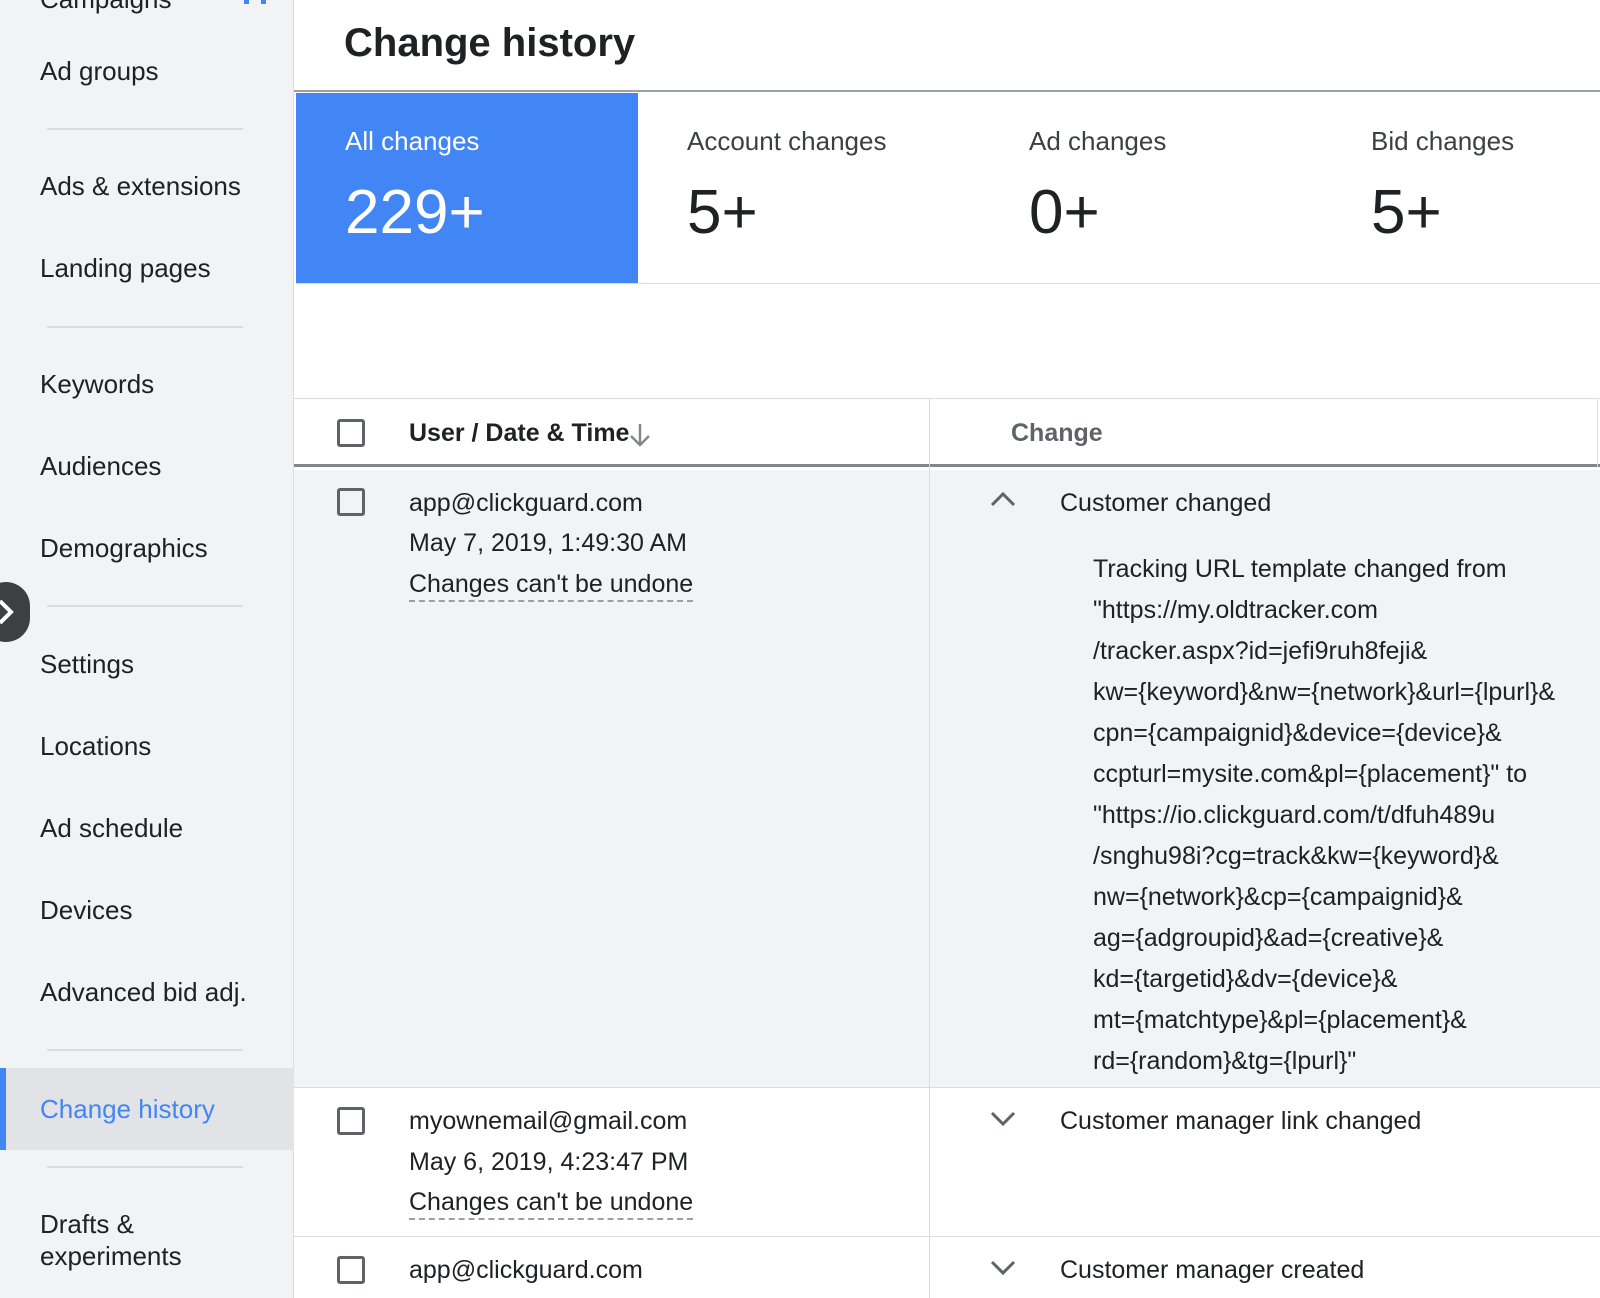  What do you see at coordinates (548, 543) in the screenshot?
I see `row-datetime: May 7, 2019, 1:49:30 AM` at bounding box center [548, 543].